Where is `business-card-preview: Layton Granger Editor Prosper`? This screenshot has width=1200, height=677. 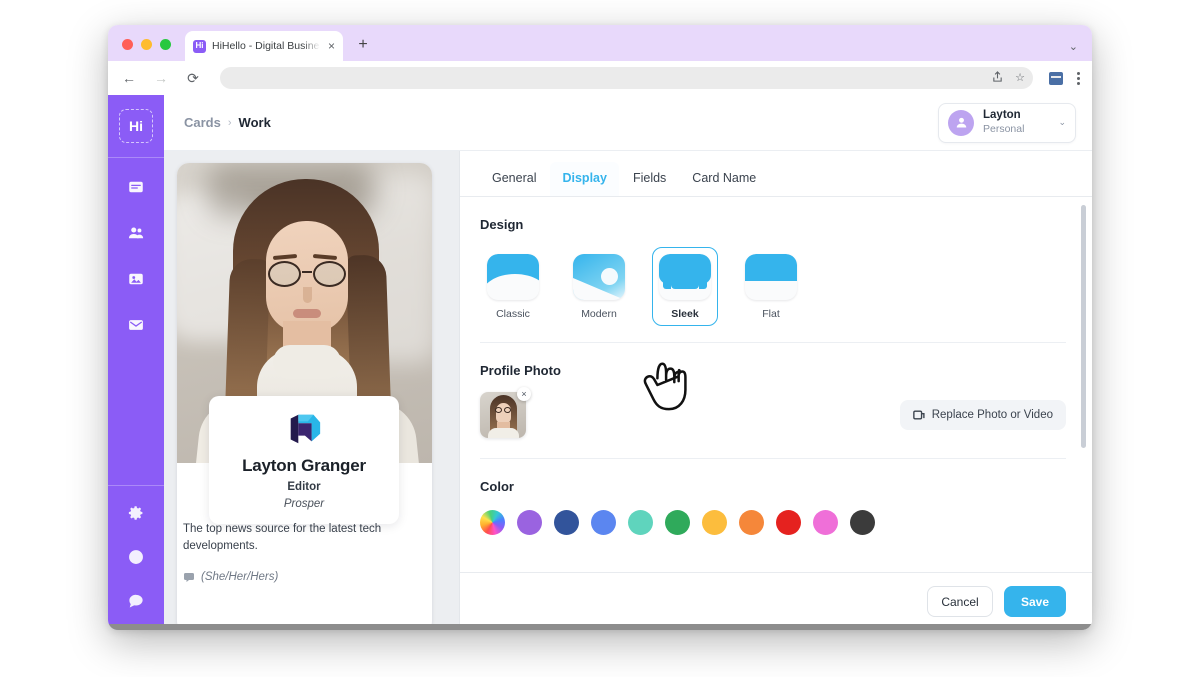 business-card-preview: Layton Granger Editor Prosper is located at coordinates (304, 396).